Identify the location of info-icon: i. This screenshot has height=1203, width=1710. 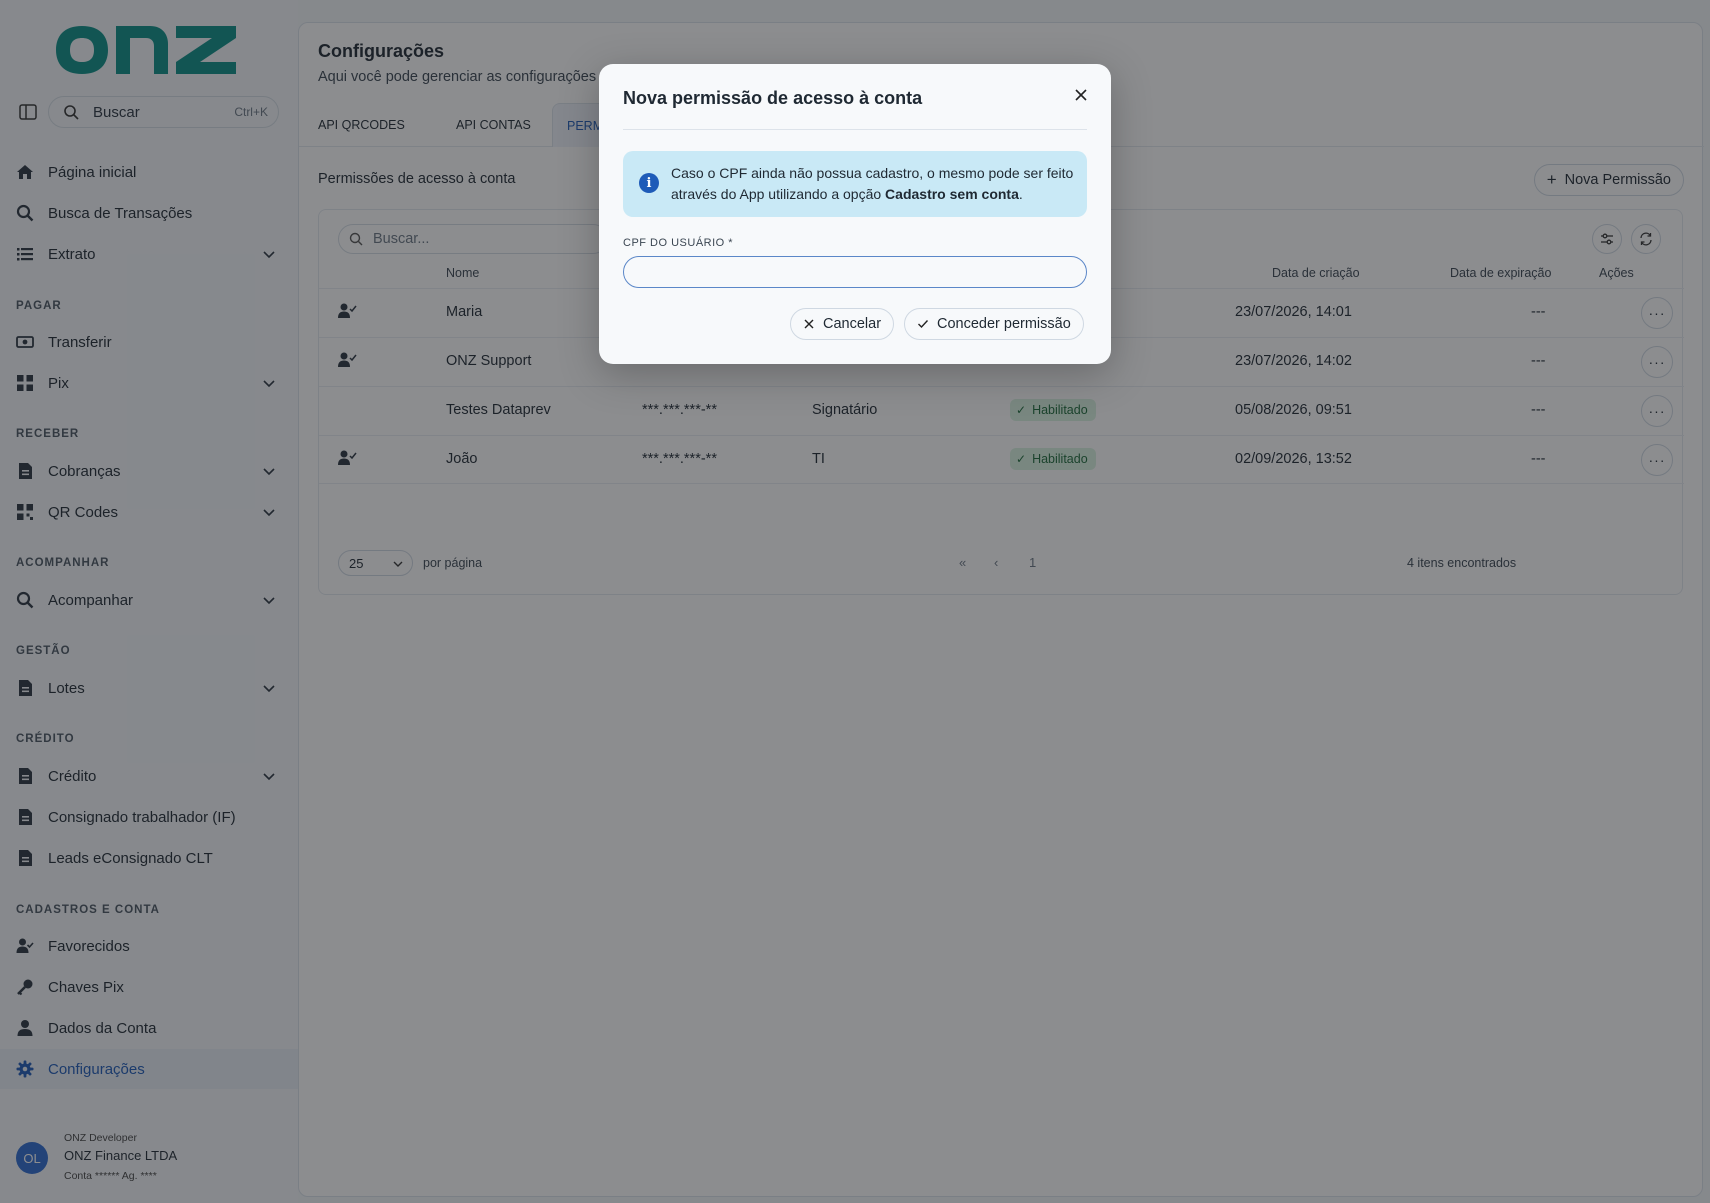
(649, 183).